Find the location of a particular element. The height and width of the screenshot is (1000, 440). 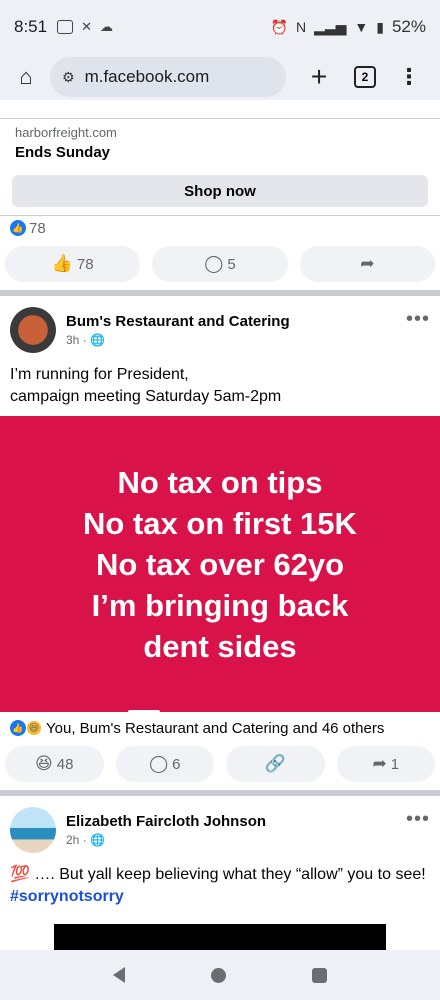

browser-toolbar: ⌂ ⚙ m.facebook.com + 2 ⋮ is located at coordinates (220, 77).